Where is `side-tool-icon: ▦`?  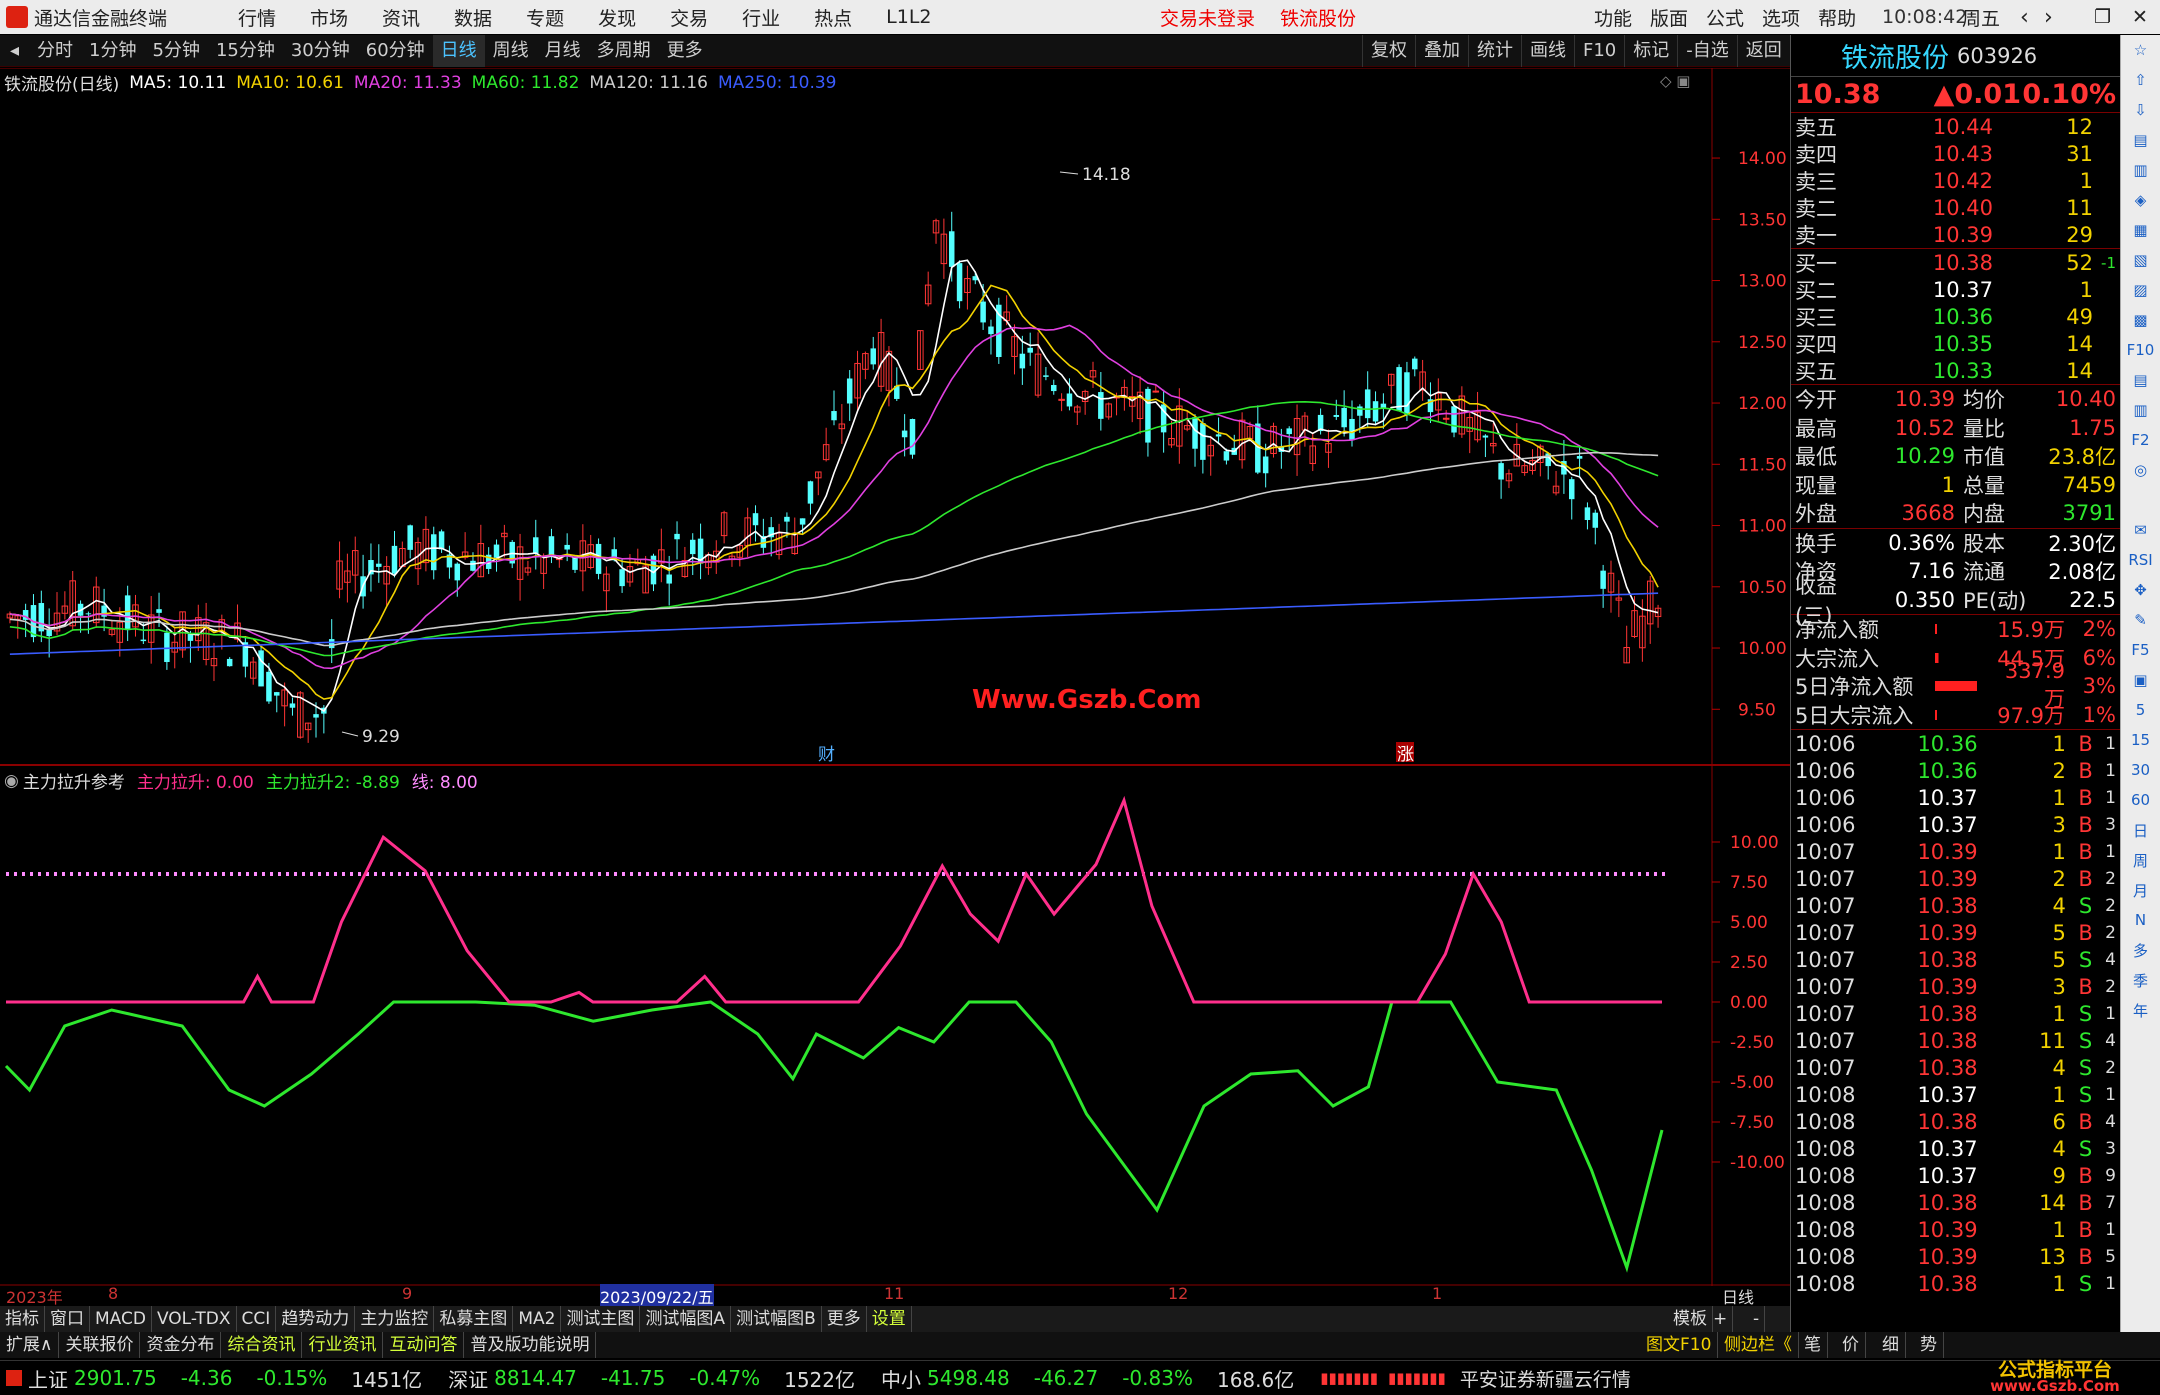 side-tool-icon: ▦ is located at coordinates (2140, 230).